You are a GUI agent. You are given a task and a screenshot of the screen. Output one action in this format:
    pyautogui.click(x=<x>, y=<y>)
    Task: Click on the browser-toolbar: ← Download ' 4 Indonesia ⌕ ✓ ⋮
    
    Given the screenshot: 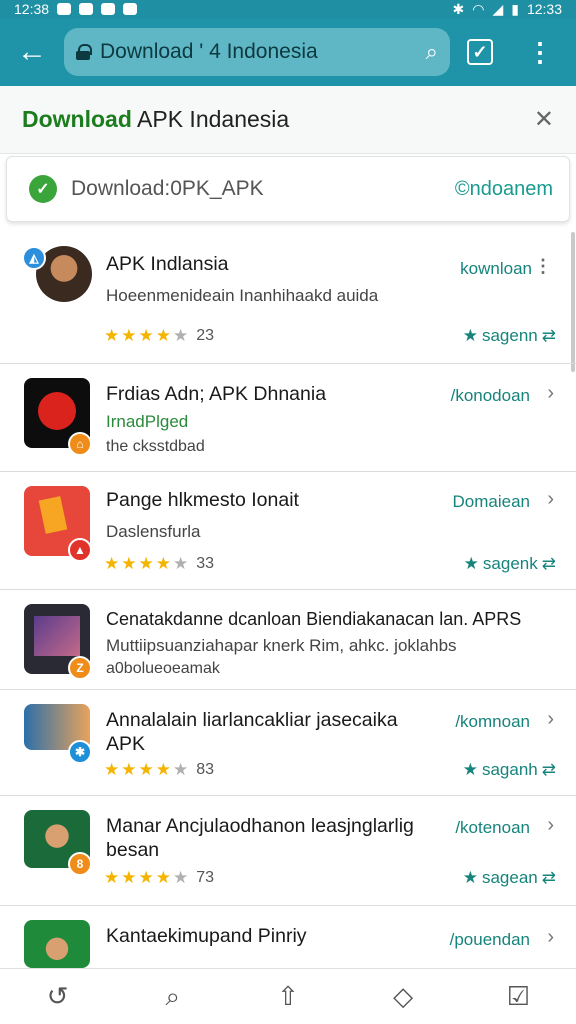 What is the action you would take?
    pyautogui.click(x=288, y=52)
    